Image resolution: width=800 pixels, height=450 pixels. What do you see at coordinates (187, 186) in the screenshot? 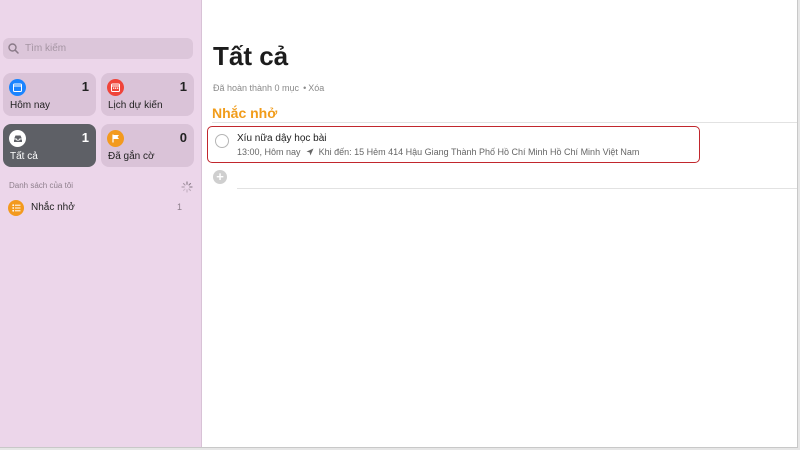
I see `loading-spinner-icon` at bounding box center [187, 186].